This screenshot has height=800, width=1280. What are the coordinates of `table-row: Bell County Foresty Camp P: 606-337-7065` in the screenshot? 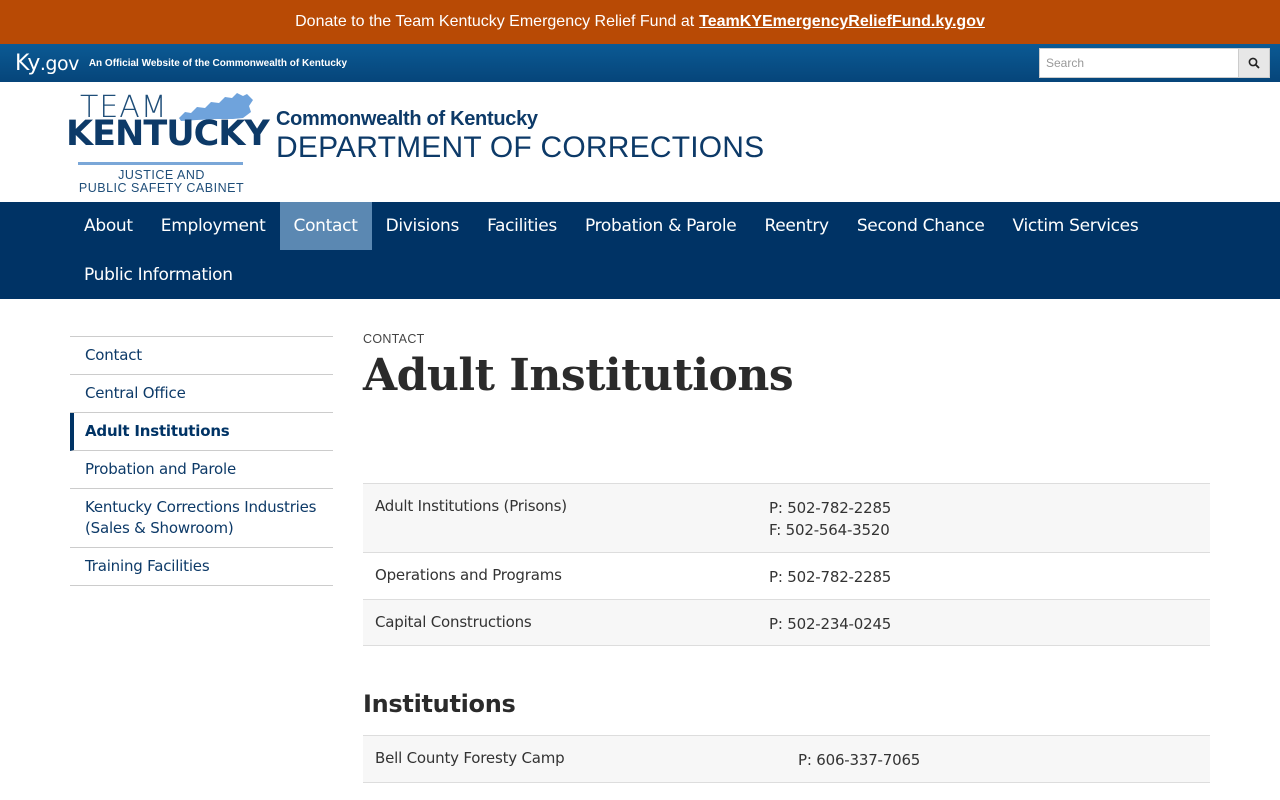 It's located at (786, 759).